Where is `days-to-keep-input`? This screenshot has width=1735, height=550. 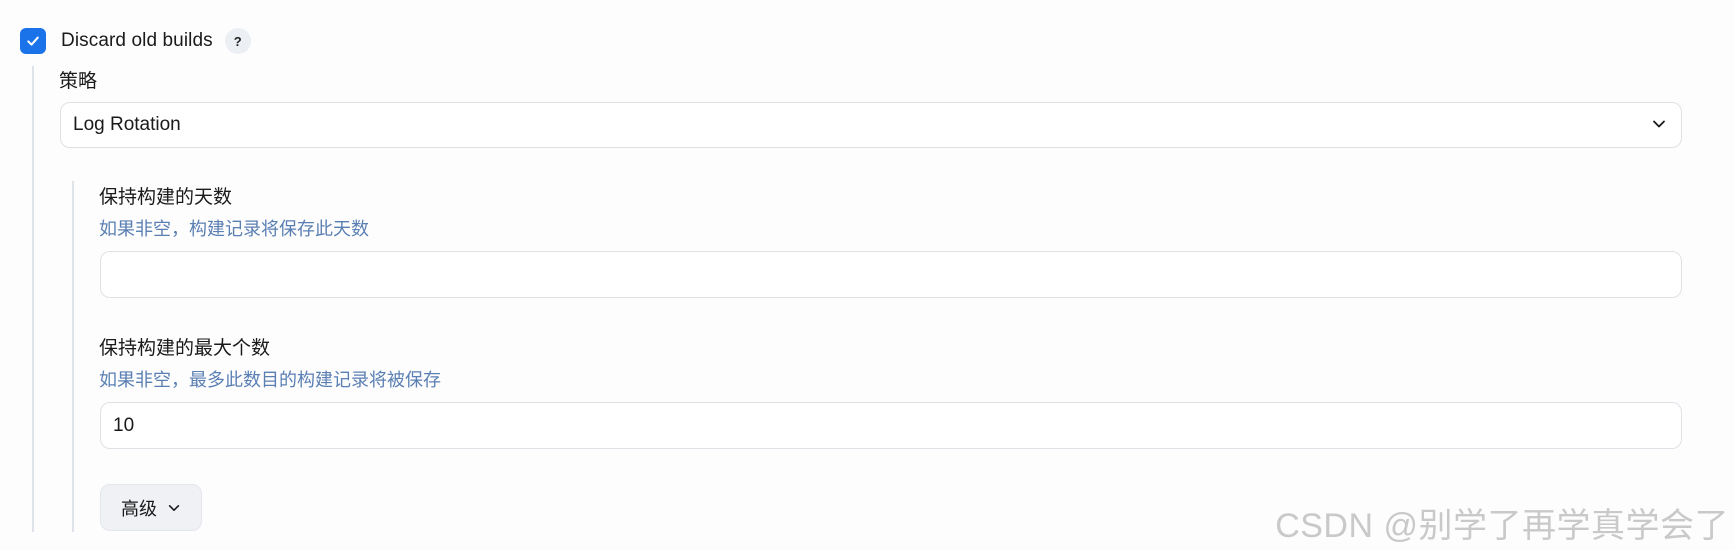 days-to-keep-input is located at coordinates (891, 274).